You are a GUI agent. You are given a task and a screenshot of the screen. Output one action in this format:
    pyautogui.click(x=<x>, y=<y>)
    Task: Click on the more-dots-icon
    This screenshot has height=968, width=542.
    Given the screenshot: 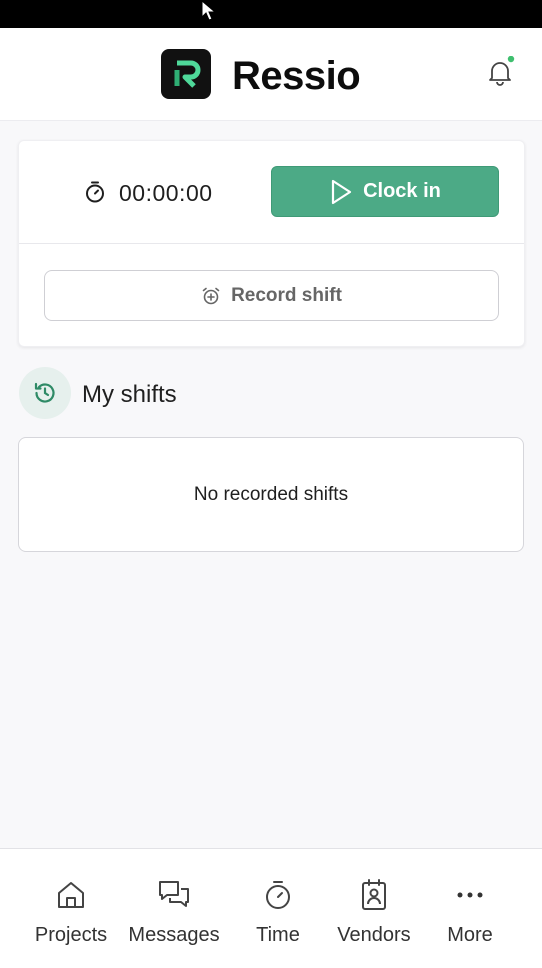 What is the action you would take?
    pyautogui.click(x=470, y=895)
    